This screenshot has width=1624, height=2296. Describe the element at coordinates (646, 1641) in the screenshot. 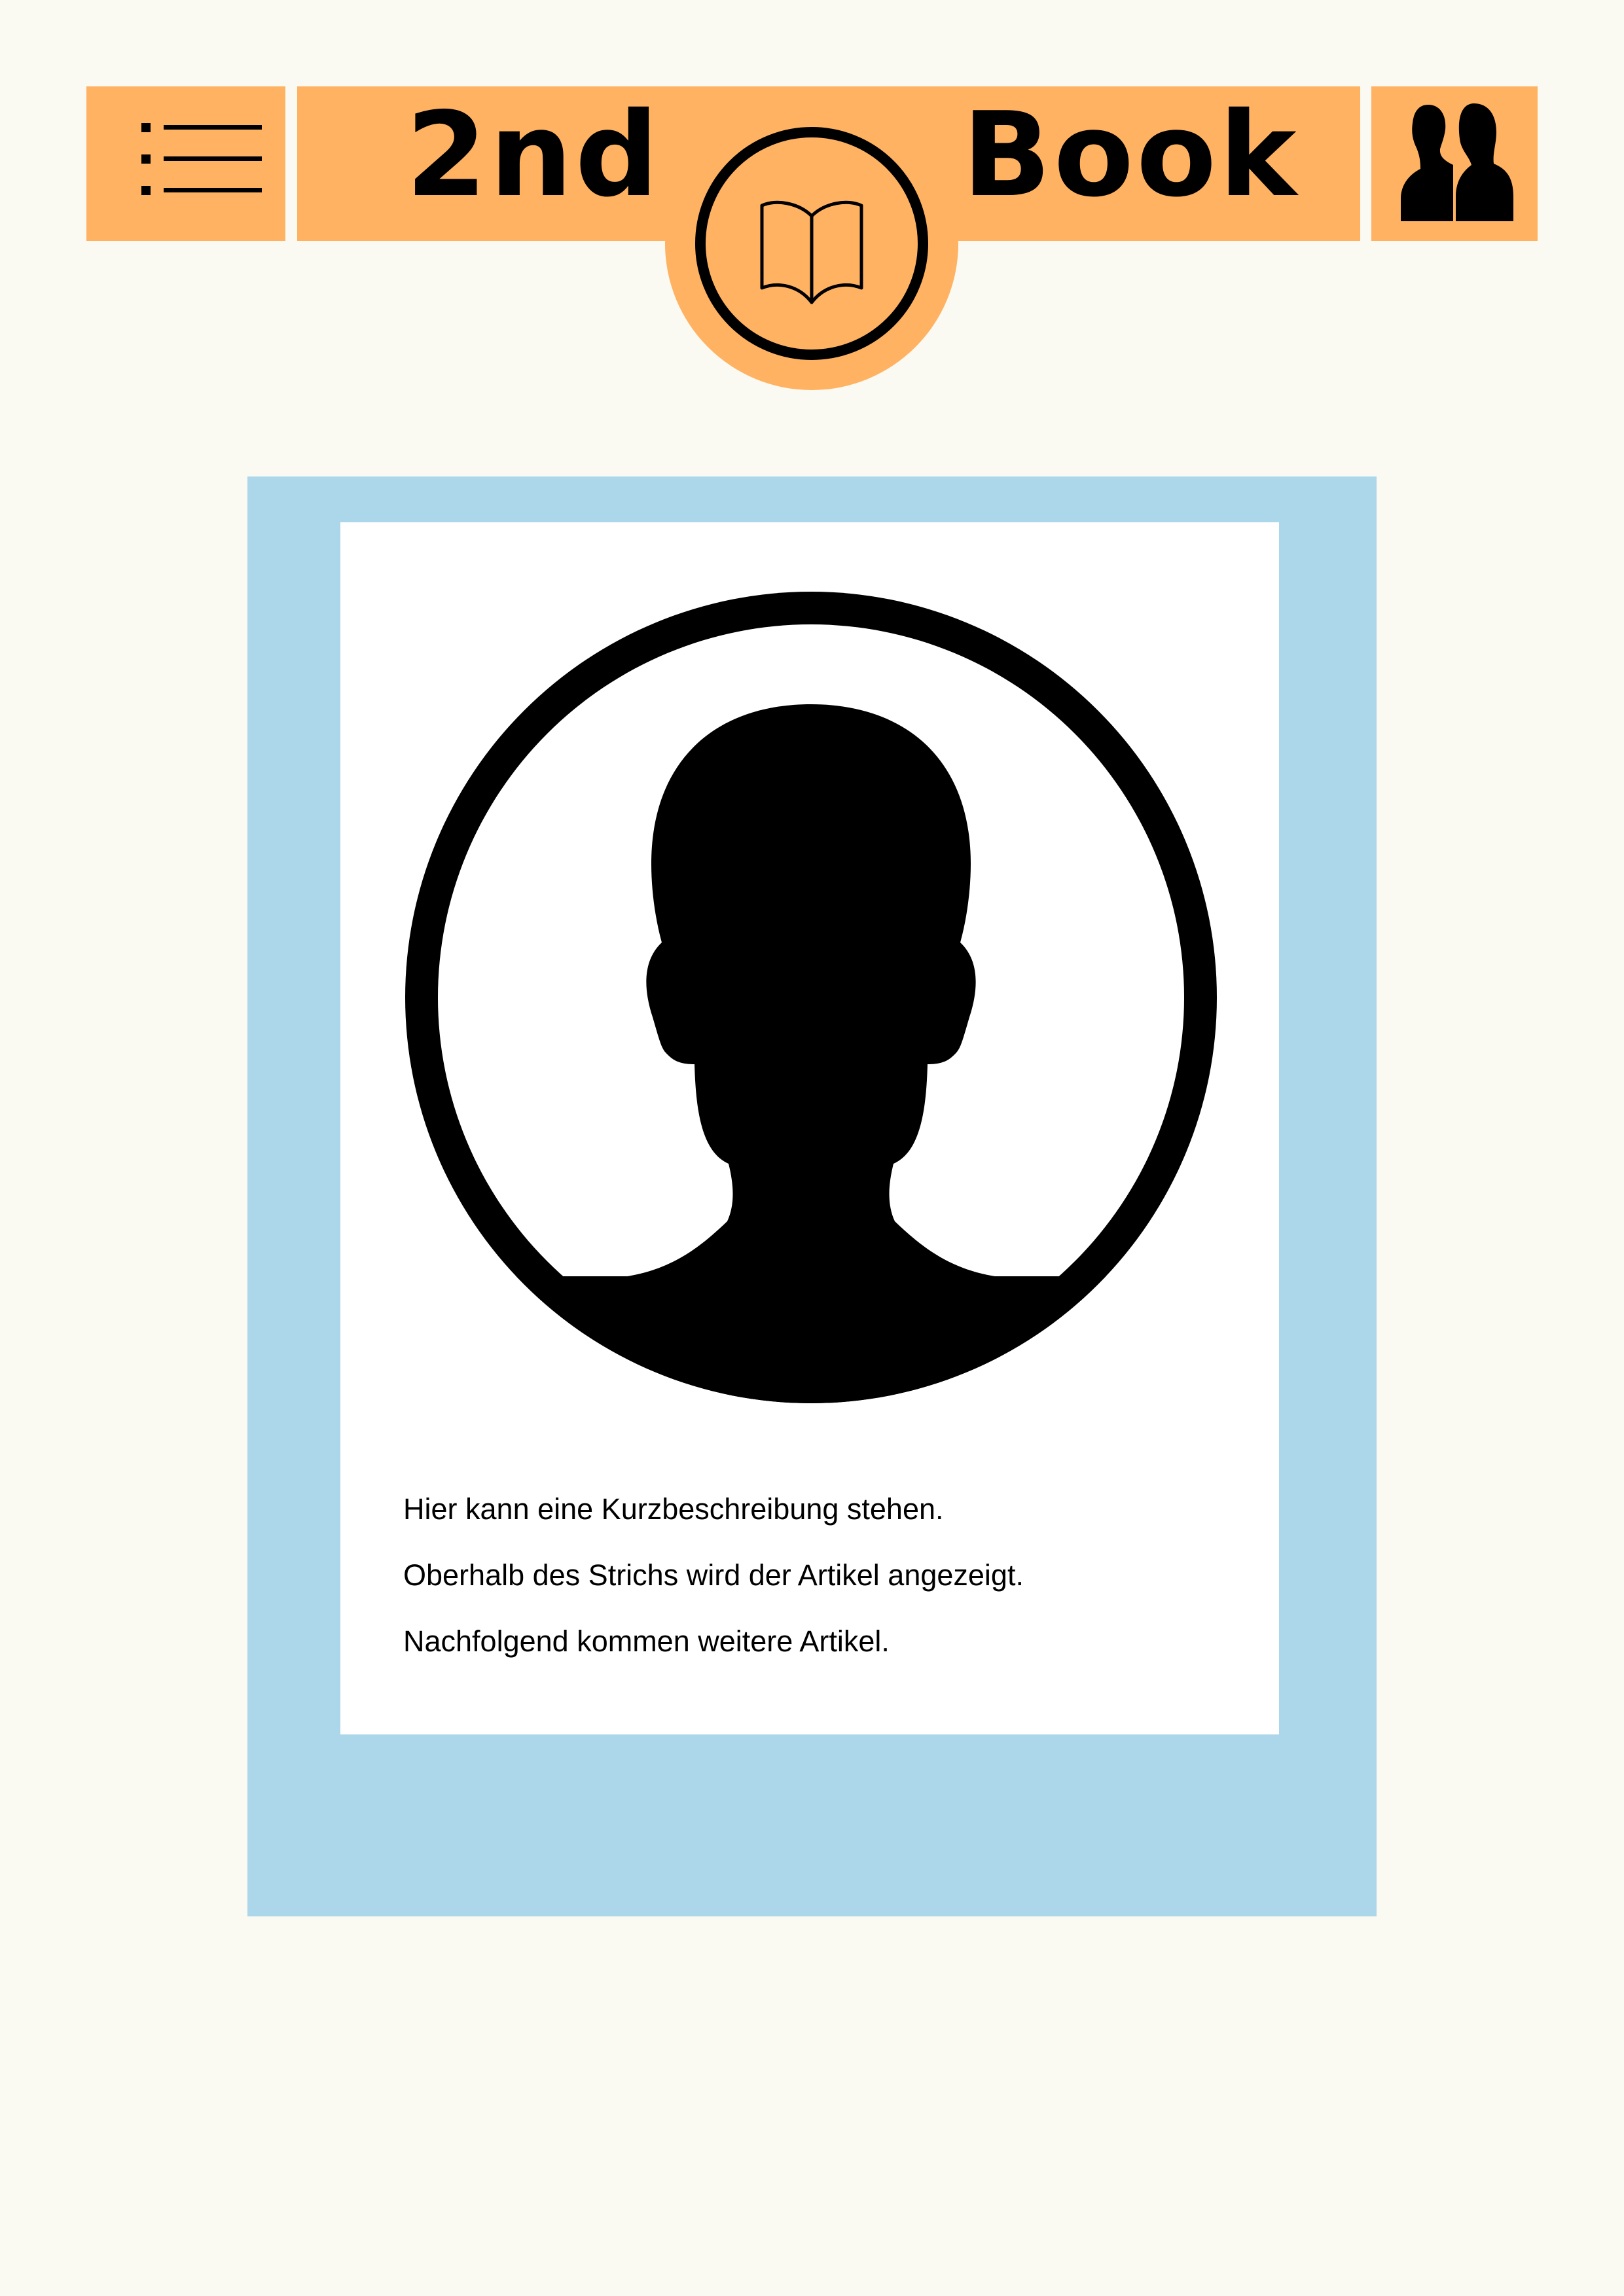

I see `article-description-line: Nachfolgend kommen weitere Artikel.` at that location.